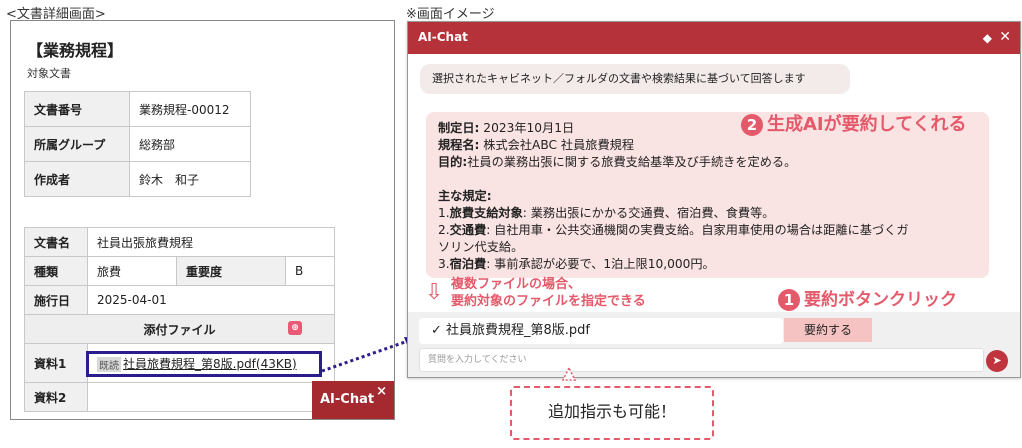  I want to click on answer-line: 3.宿泊費: 事前承認が必要で、1泊上限10,000円。, so click(576, 264).